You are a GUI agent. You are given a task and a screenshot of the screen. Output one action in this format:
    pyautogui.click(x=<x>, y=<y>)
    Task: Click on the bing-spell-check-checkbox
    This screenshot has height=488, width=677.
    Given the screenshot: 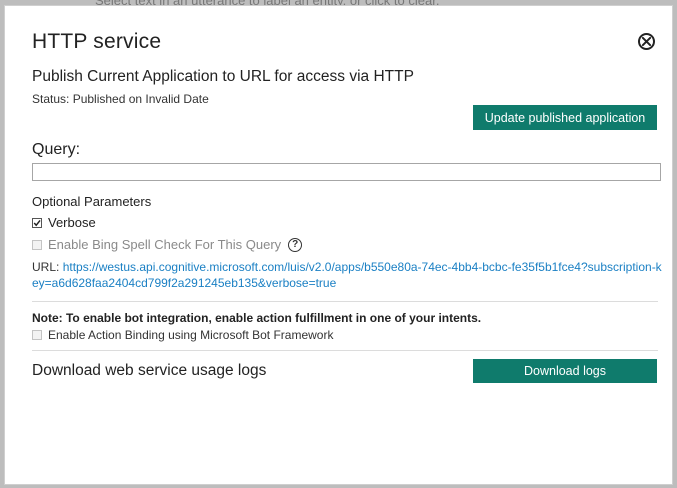 What is the action you would take?
    pyautogui.click(x=37, y=244)
    